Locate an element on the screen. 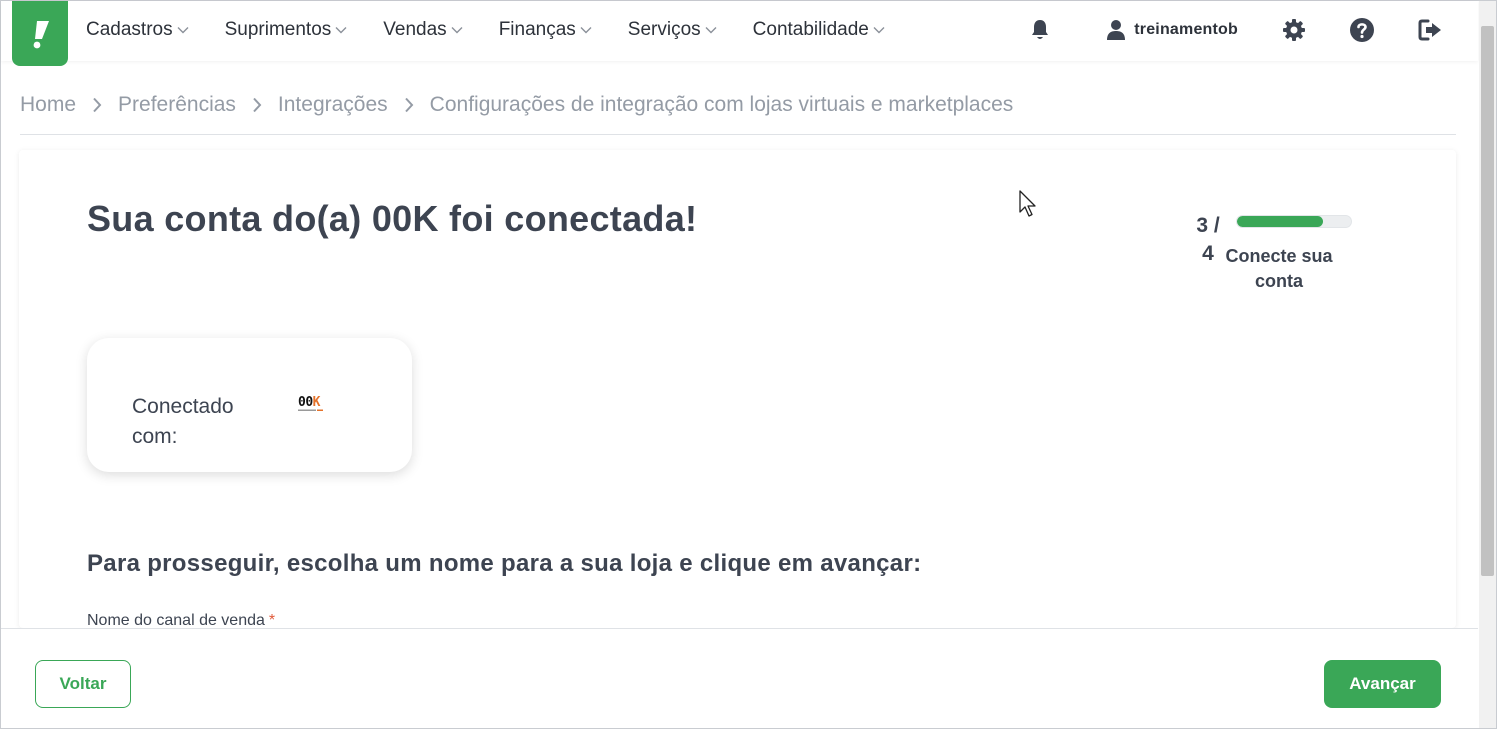 Image resolution: width=1497 pixels, height=729 pixels. required-mark: * is located at coordinates (272, 620).